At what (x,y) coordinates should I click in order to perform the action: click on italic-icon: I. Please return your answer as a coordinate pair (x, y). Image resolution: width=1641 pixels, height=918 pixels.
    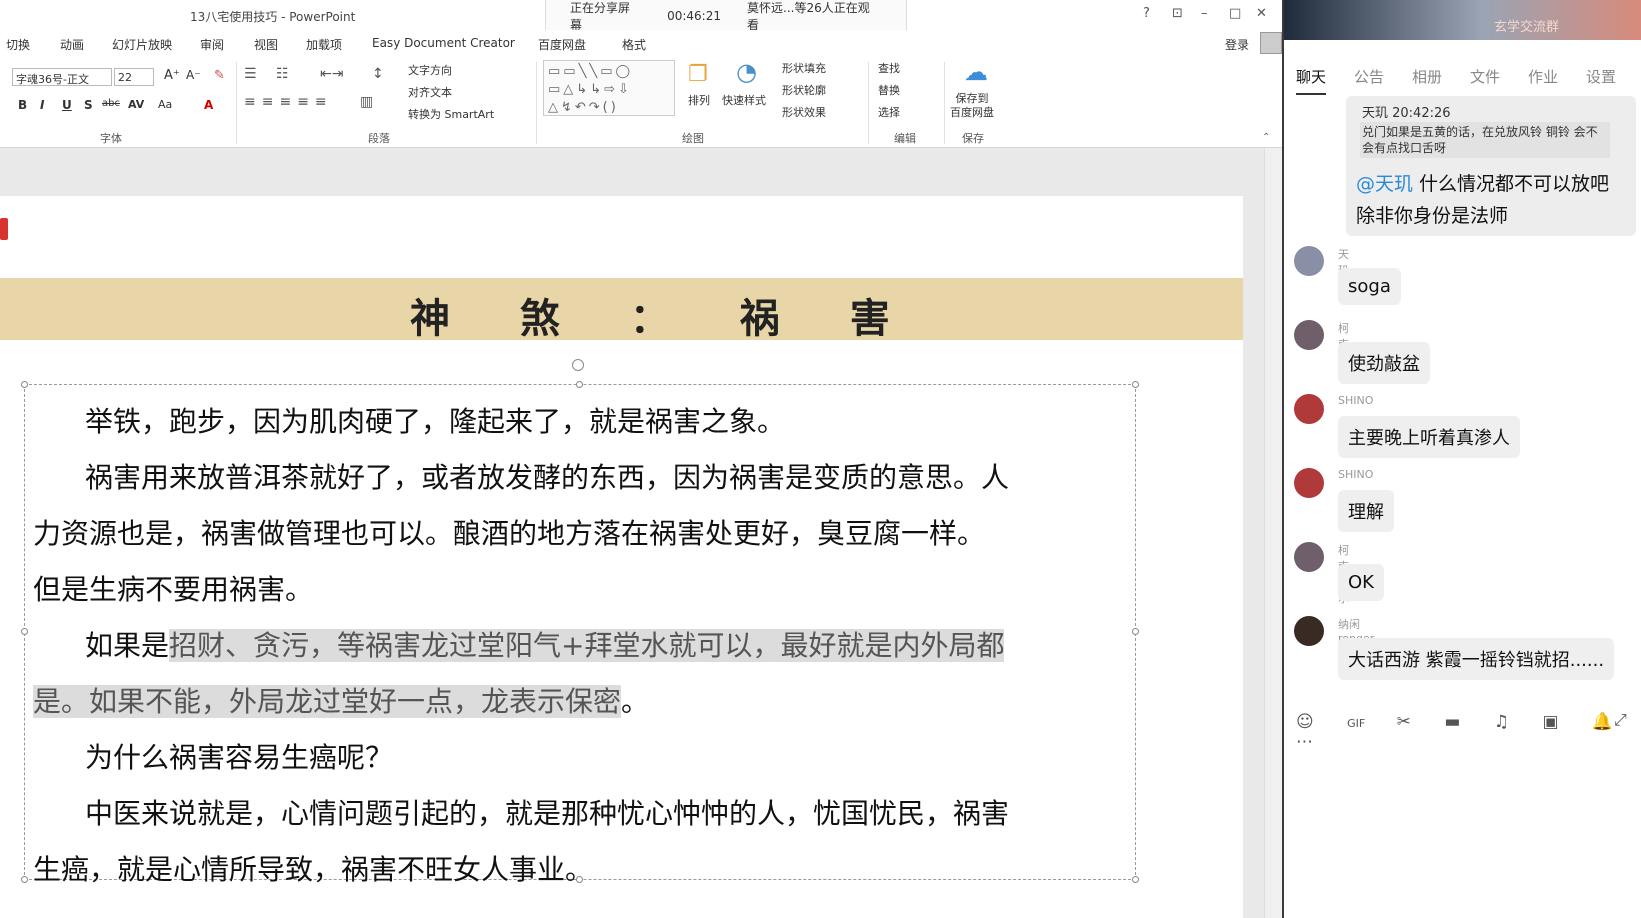
    Looking at the image, I should click on (42, 105).